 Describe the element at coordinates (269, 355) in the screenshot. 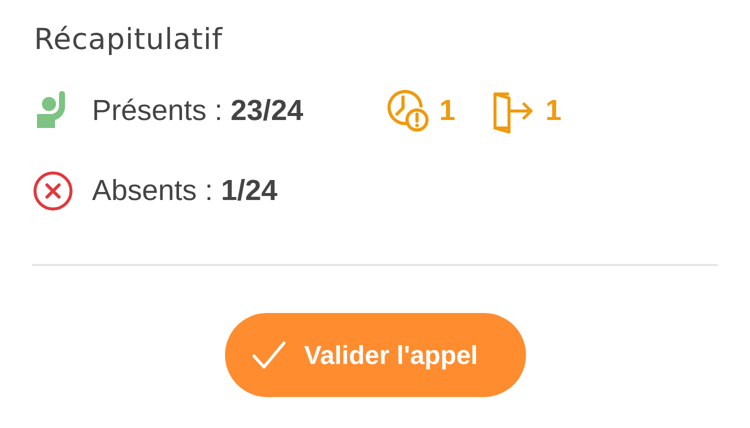

I see `check-icon` at that location.